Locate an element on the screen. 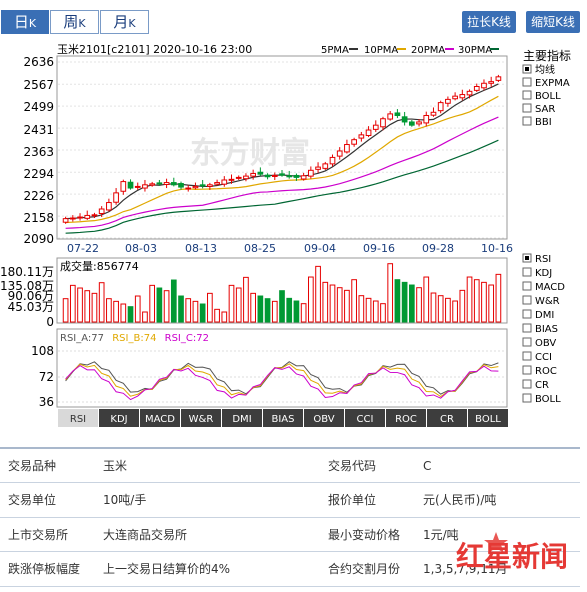 This screenshot has height=592, width=587. indicator-tab: MACD is located at coordinates (160, 418).